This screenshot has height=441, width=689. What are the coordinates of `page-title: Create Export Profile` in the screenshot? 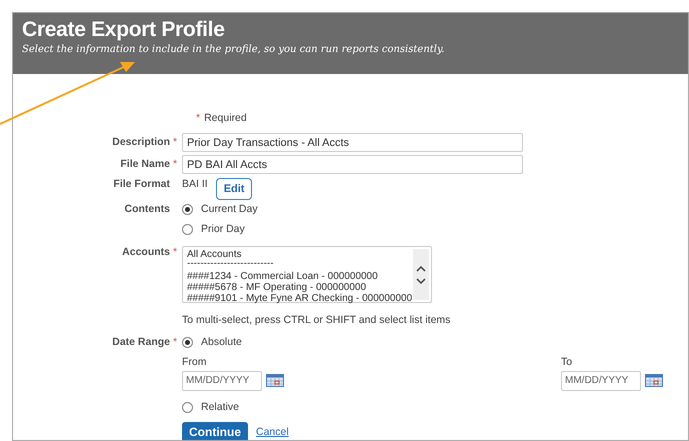 It's located at (124, 30).